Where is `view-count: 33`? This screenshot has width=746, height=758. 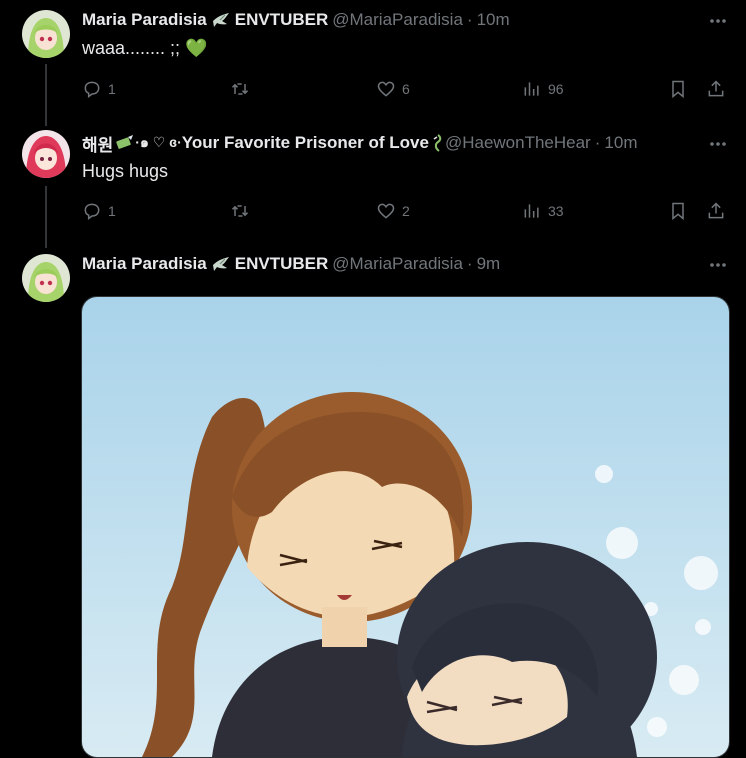
view-count: 33 is located at coordinates (556, 211).